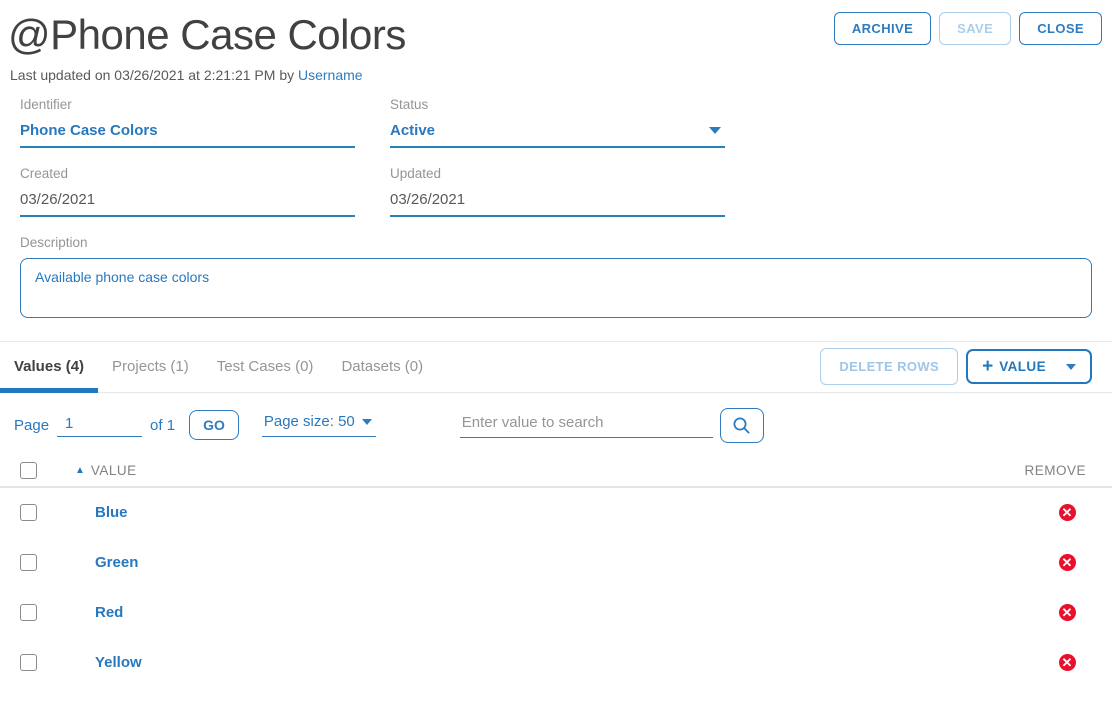 The image size is (1112, 713). I want to click on table-header-row: ▲ VALUE REMOVE, so click(556, 471).